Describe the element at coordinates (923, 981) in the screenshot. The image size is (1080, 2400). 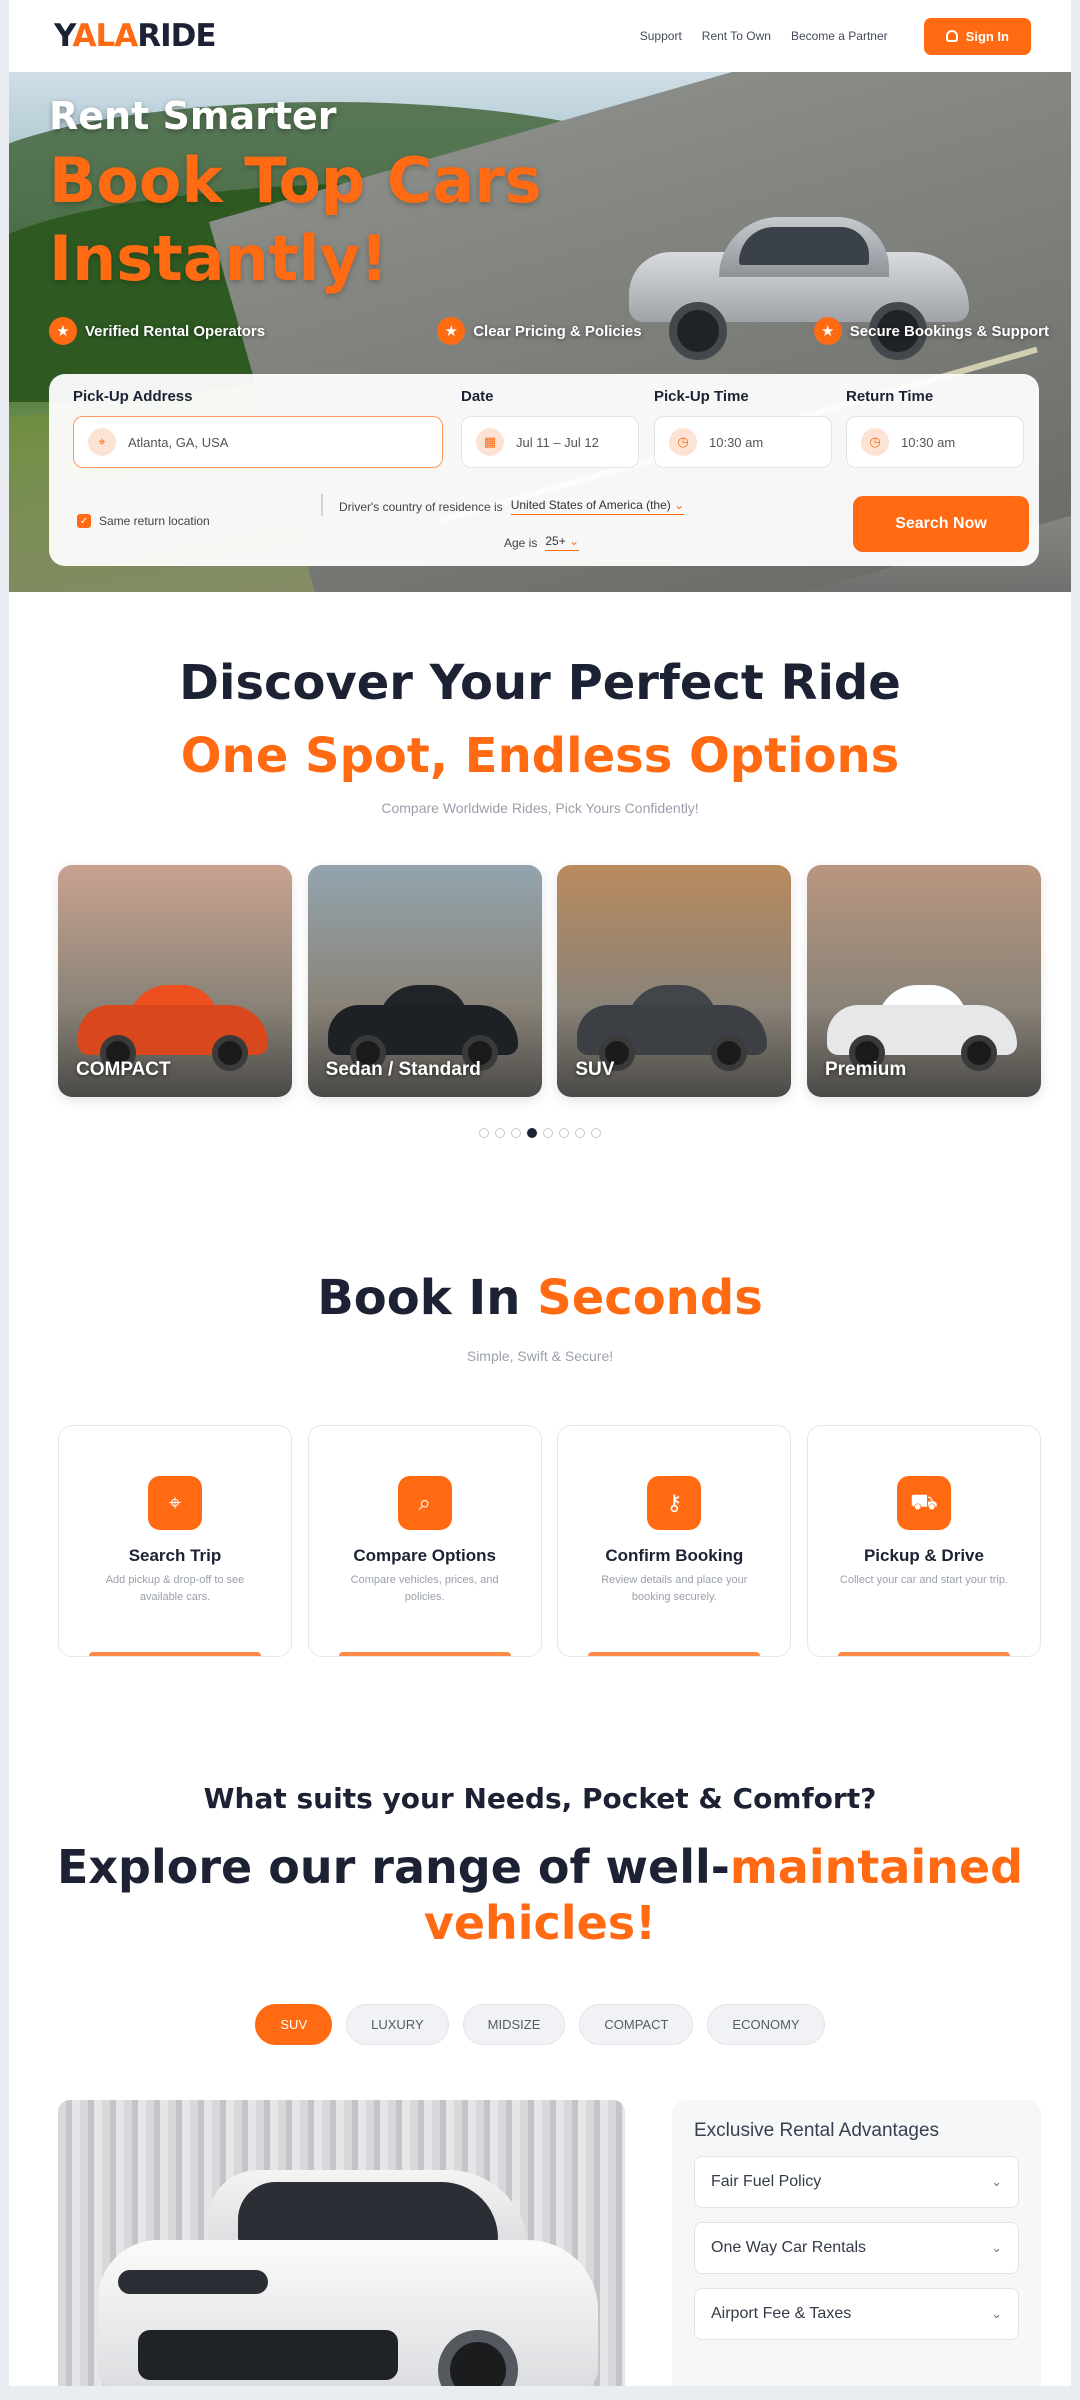
I see `category-card: Premium` at that location.